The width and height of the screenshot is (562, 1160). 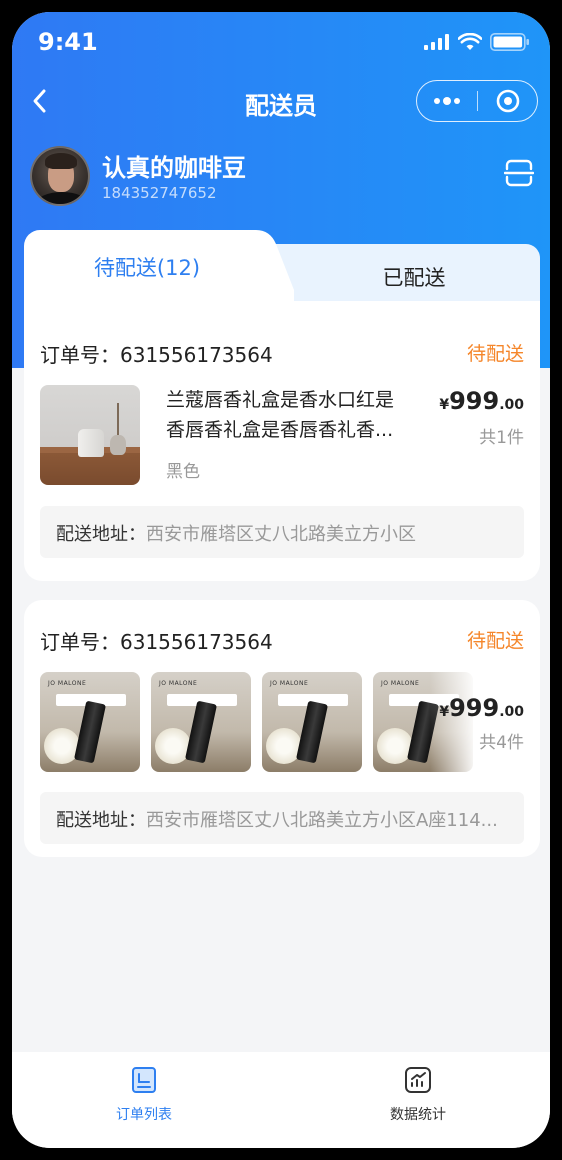 I want to click on avatar, so click(x=60, y=176).